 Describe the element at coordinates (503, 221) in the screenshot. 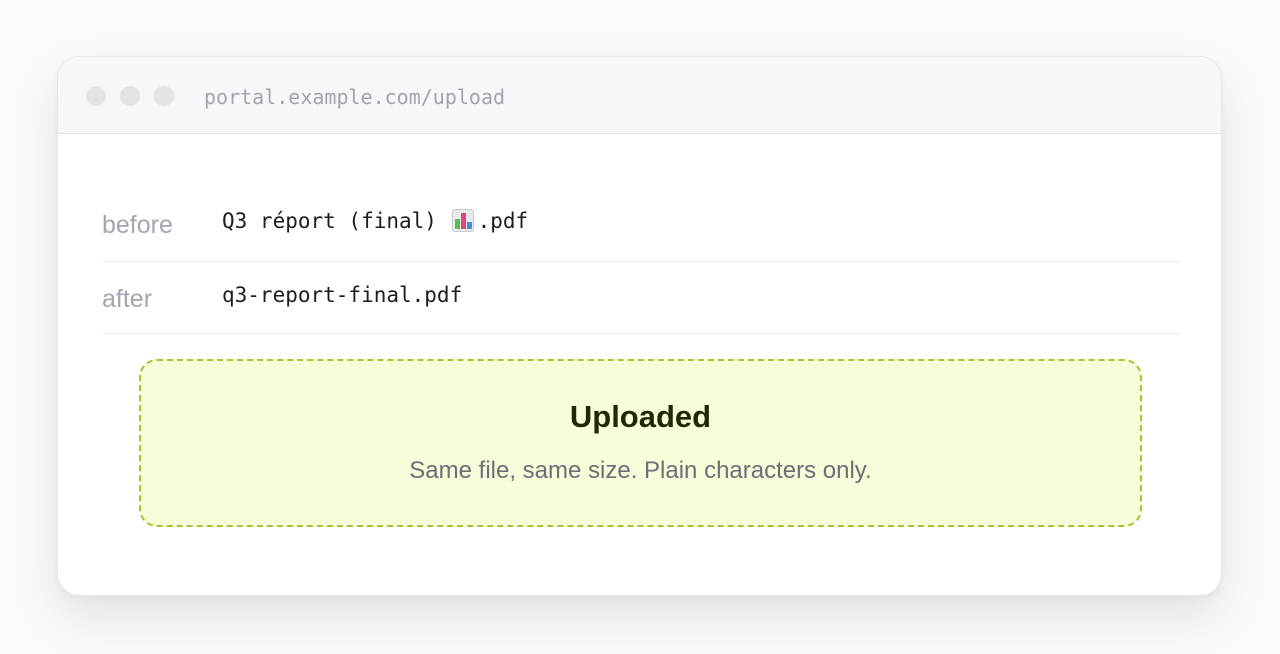

I see `filename-before-extension: .pdf` at that location.